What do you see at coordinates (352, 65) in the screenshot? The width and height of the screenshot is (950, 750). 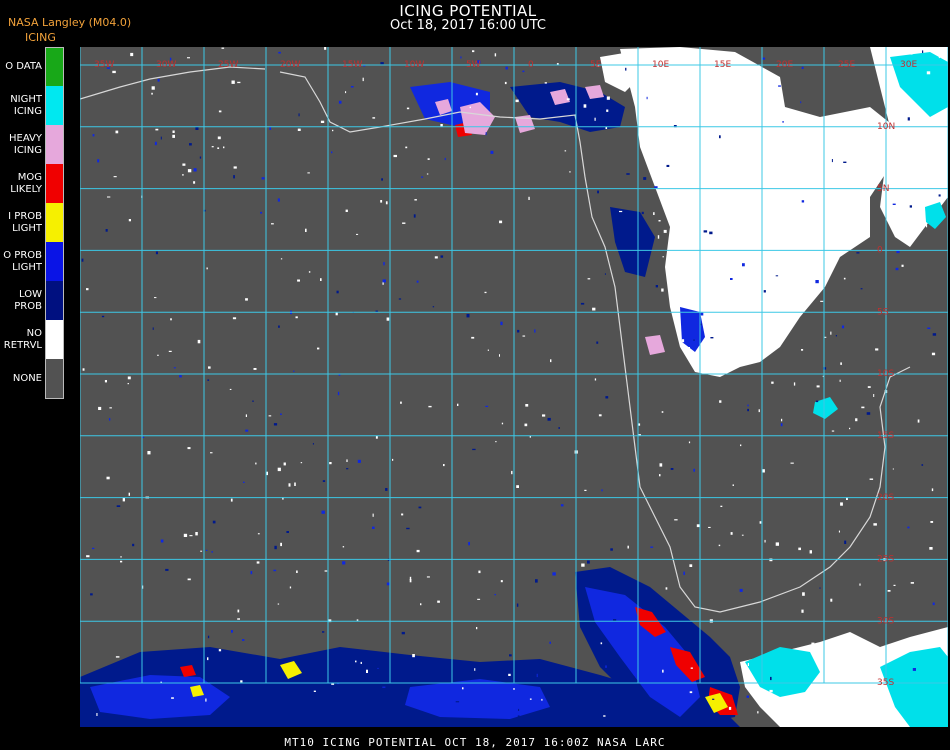 I see `longitude-label: 15W` at bounding box center [352, 65].